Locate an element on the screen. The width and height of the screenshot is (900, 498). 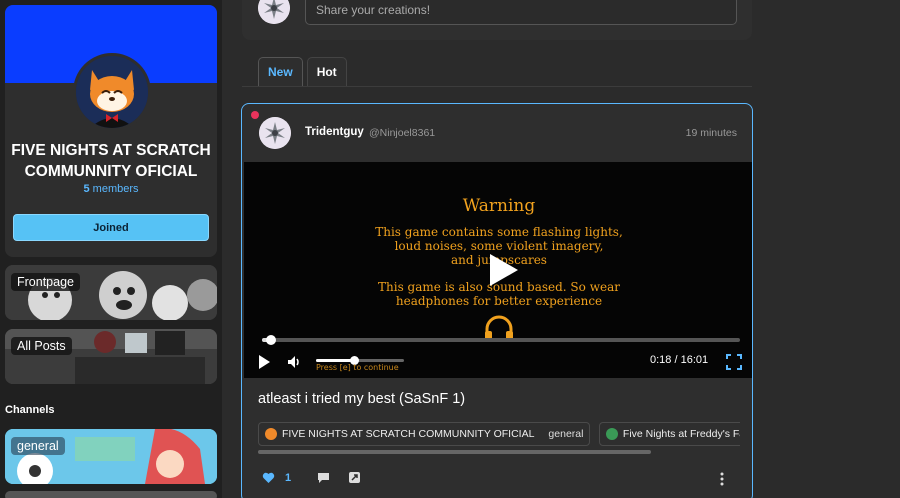
fan-community-mini-icon is located at coordinates (611, 434).